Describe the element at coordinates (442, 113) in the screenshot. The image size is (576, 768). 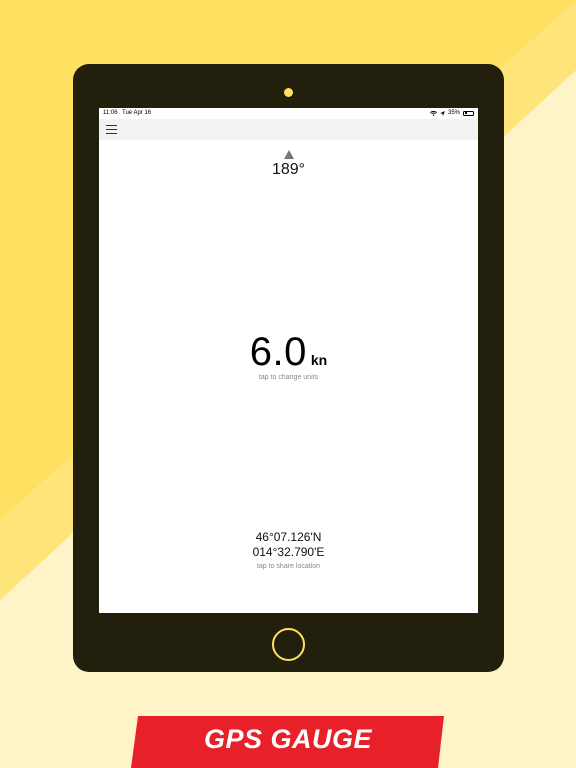
I see `location-arrow-icon` at that location.